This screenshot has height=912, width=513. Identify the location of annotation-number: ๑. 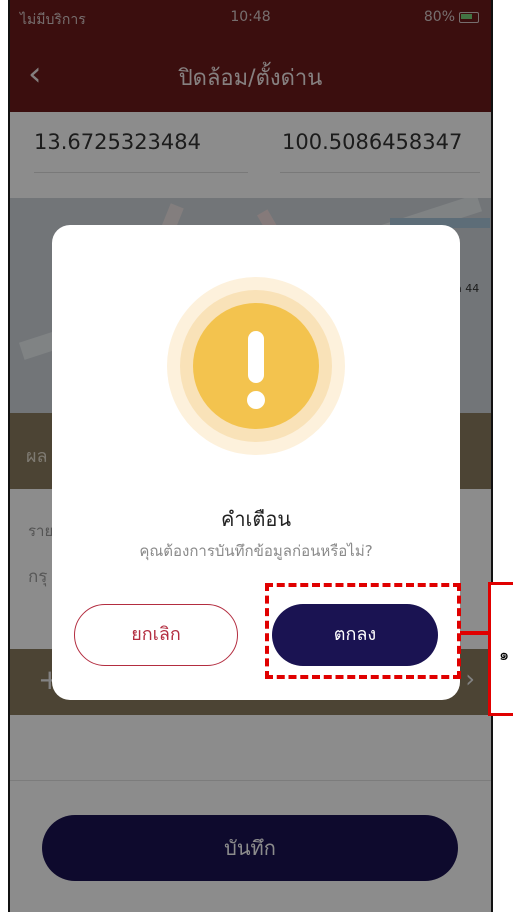
(504, 654).